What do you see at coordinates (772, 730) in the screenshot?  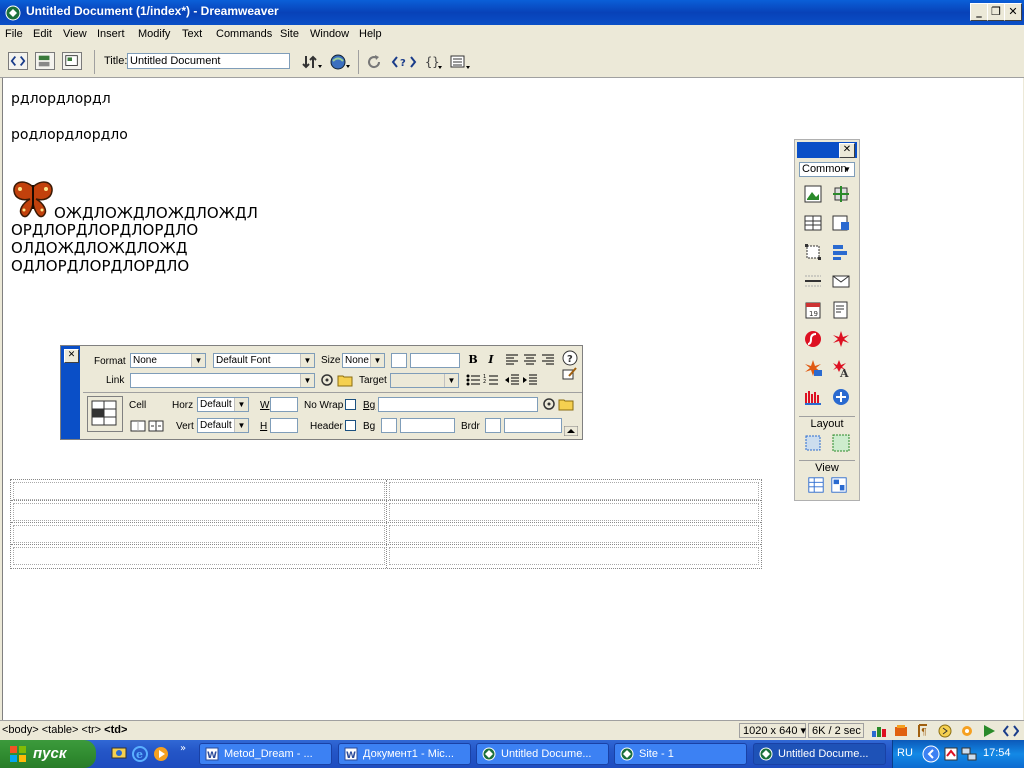 I see `window-size-select: 1020 x 640 ▾` at bounding box center [772, 730].